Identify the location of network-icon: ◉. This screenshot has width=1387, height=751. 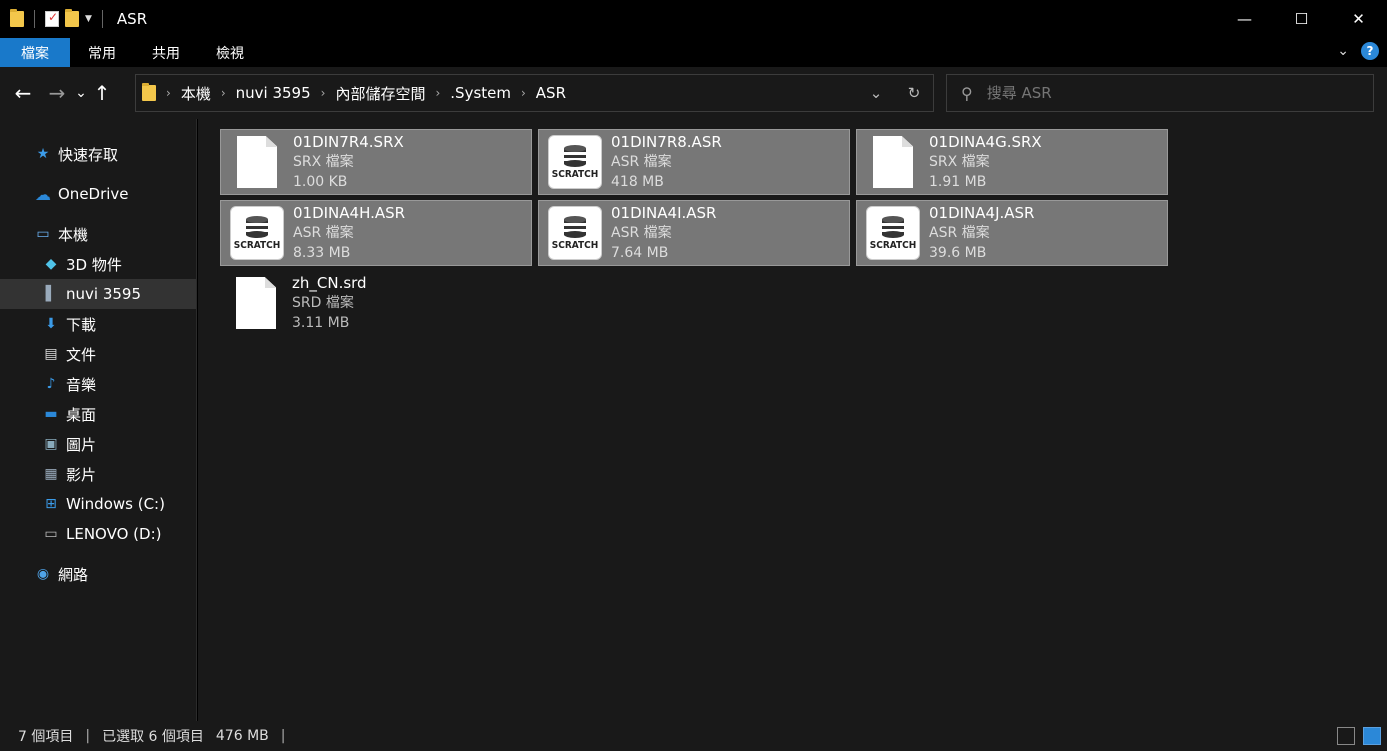
(43, 574).